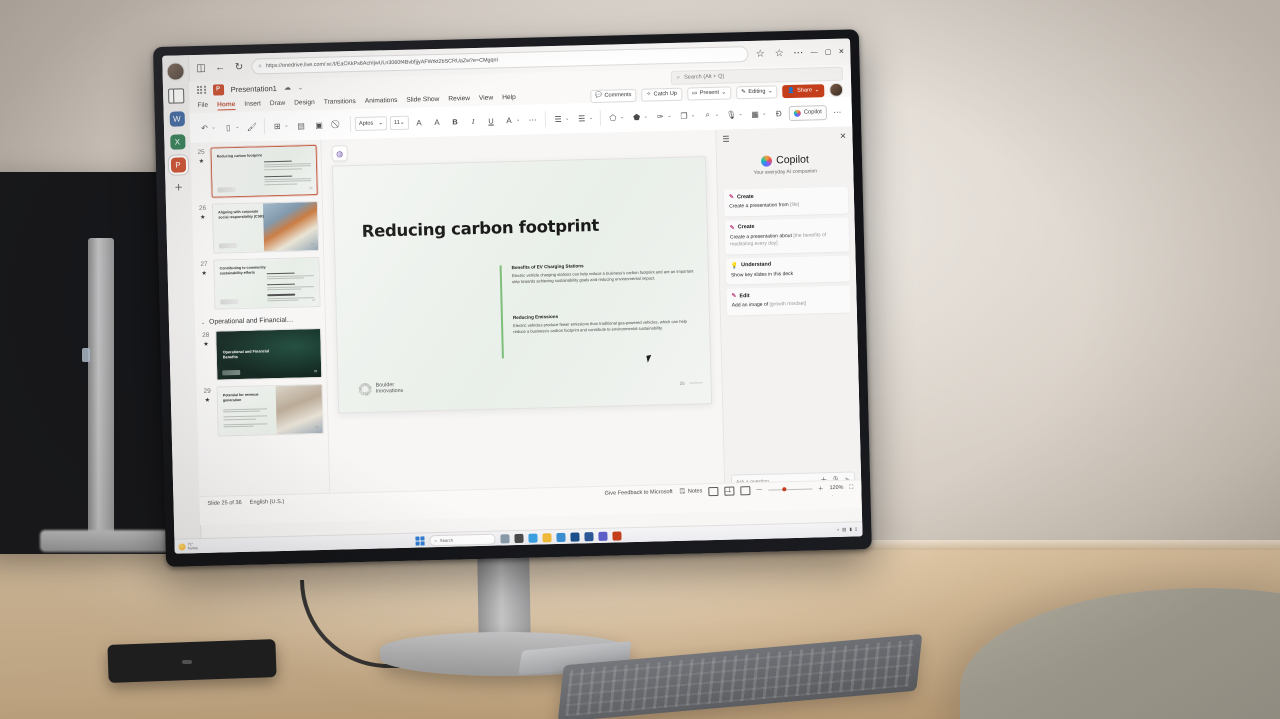 The image size is (1280, 719). What do you see at coordinates (617, 535) in the screenshot?
I see `taskbar-item-powerpoint` at bounding box center [617, 535].